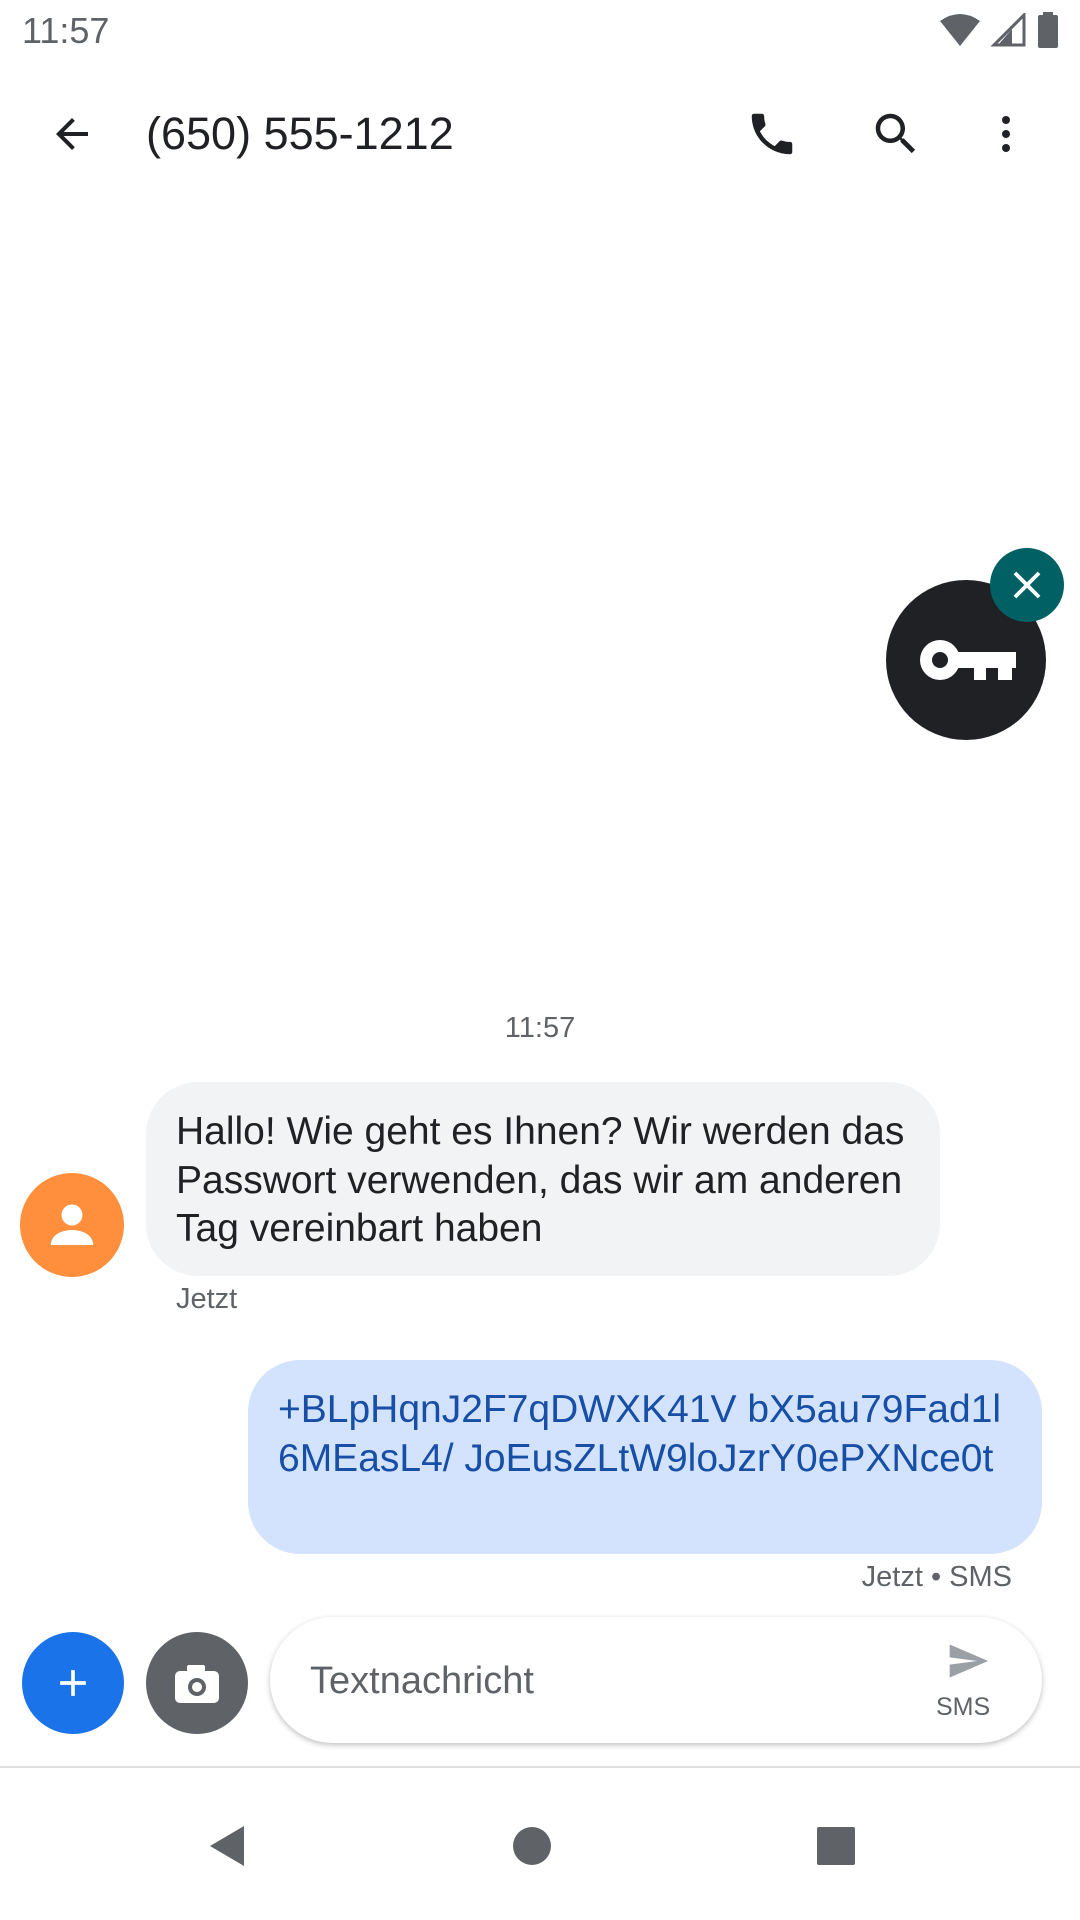 The width and height of the screenshot is (1080, 1920). I want to click on more-vert-icon, so click(1006, 134).